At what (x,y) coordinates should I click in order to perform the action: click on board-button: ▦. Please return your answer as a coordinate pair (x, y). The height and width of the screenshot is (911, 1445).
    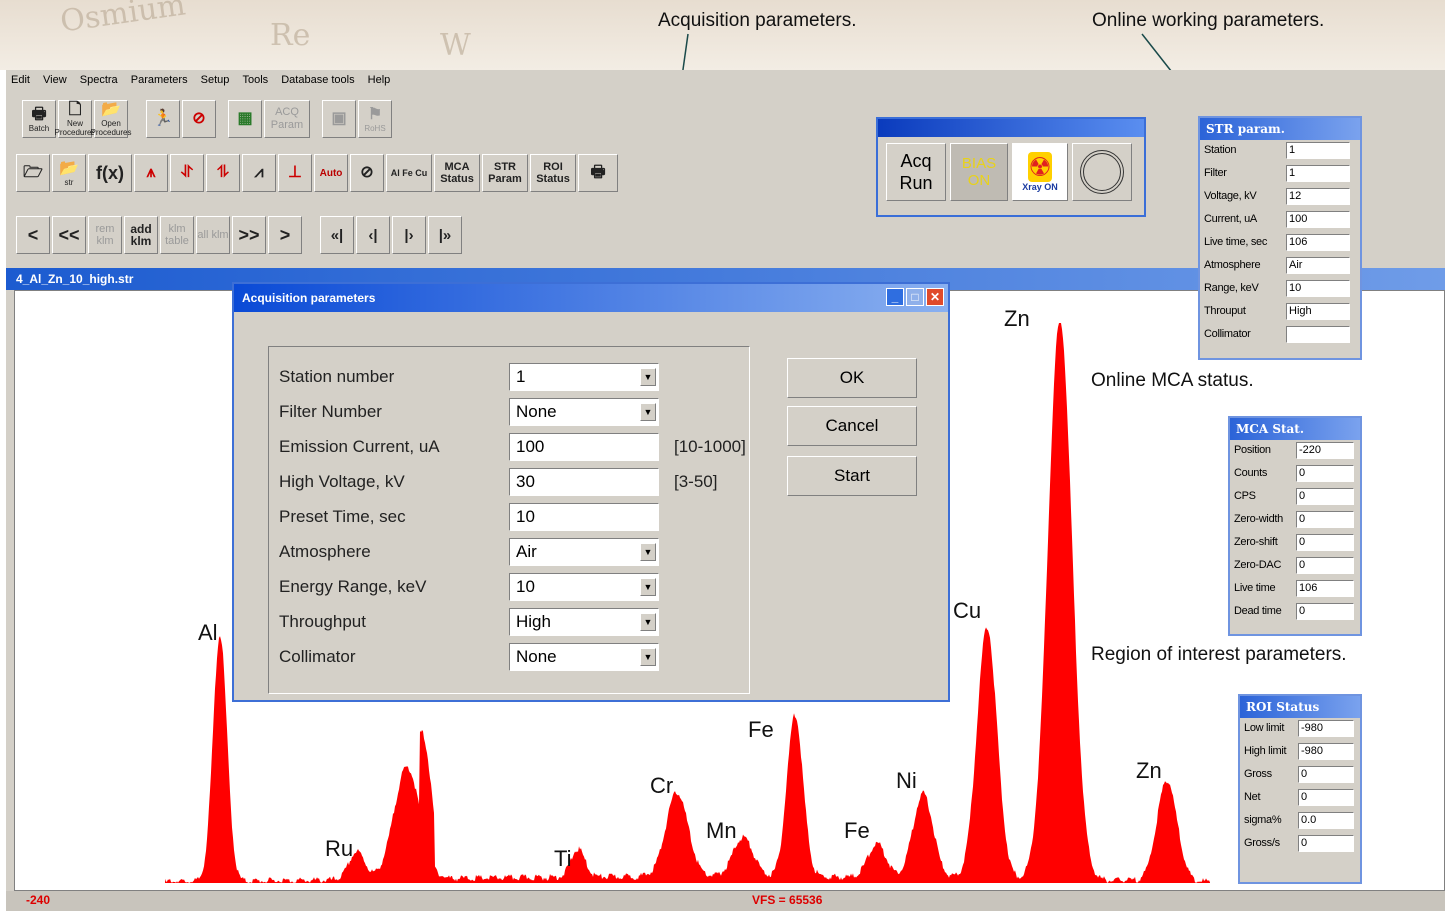
    Looking at the image, I should click on (245, 119).